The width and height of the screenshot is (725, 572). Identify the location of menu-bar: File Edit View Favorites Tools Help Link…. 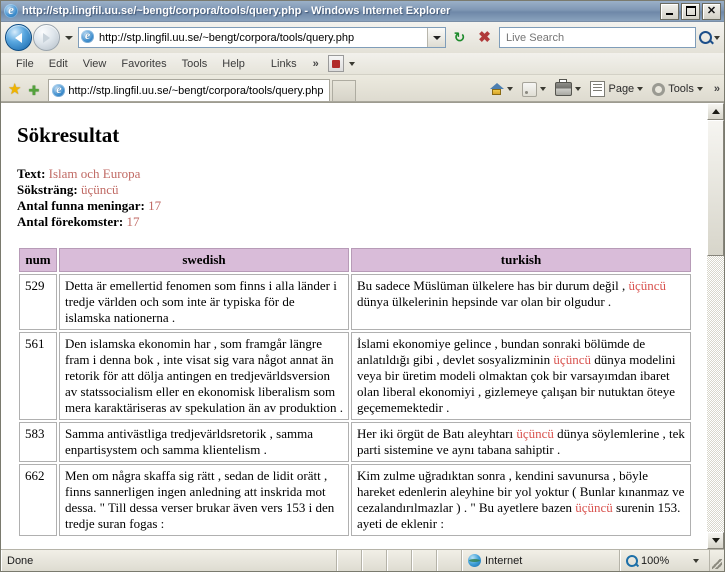
(362, 64).